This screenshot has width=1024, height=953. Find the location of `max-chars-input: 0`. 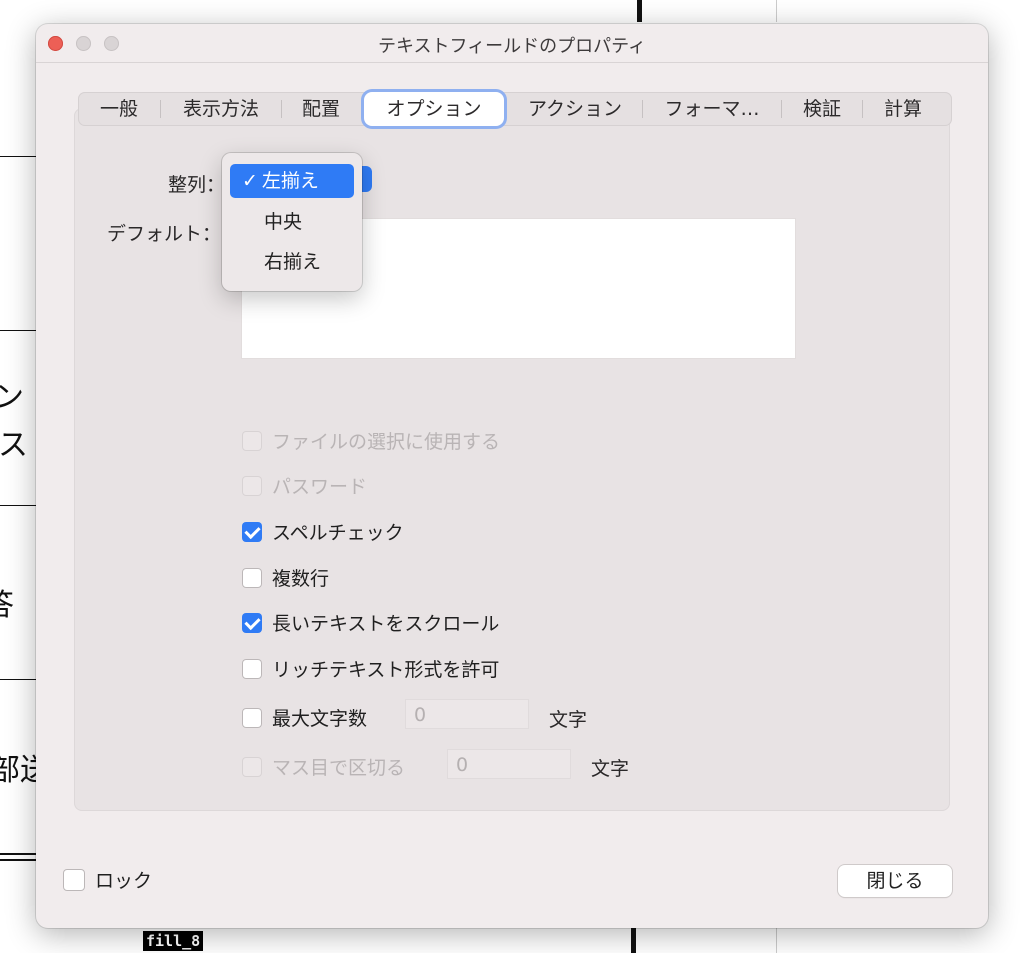

max-chars-input: 0 is located at coordinates (467, 714).